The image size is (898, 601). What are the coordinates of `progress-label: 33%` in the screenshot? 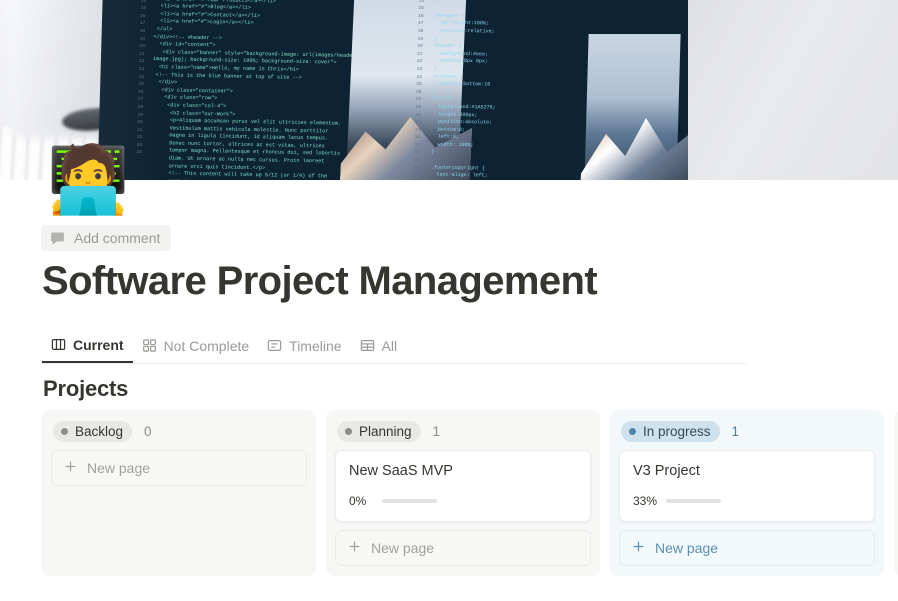 It's located at (645, 501).